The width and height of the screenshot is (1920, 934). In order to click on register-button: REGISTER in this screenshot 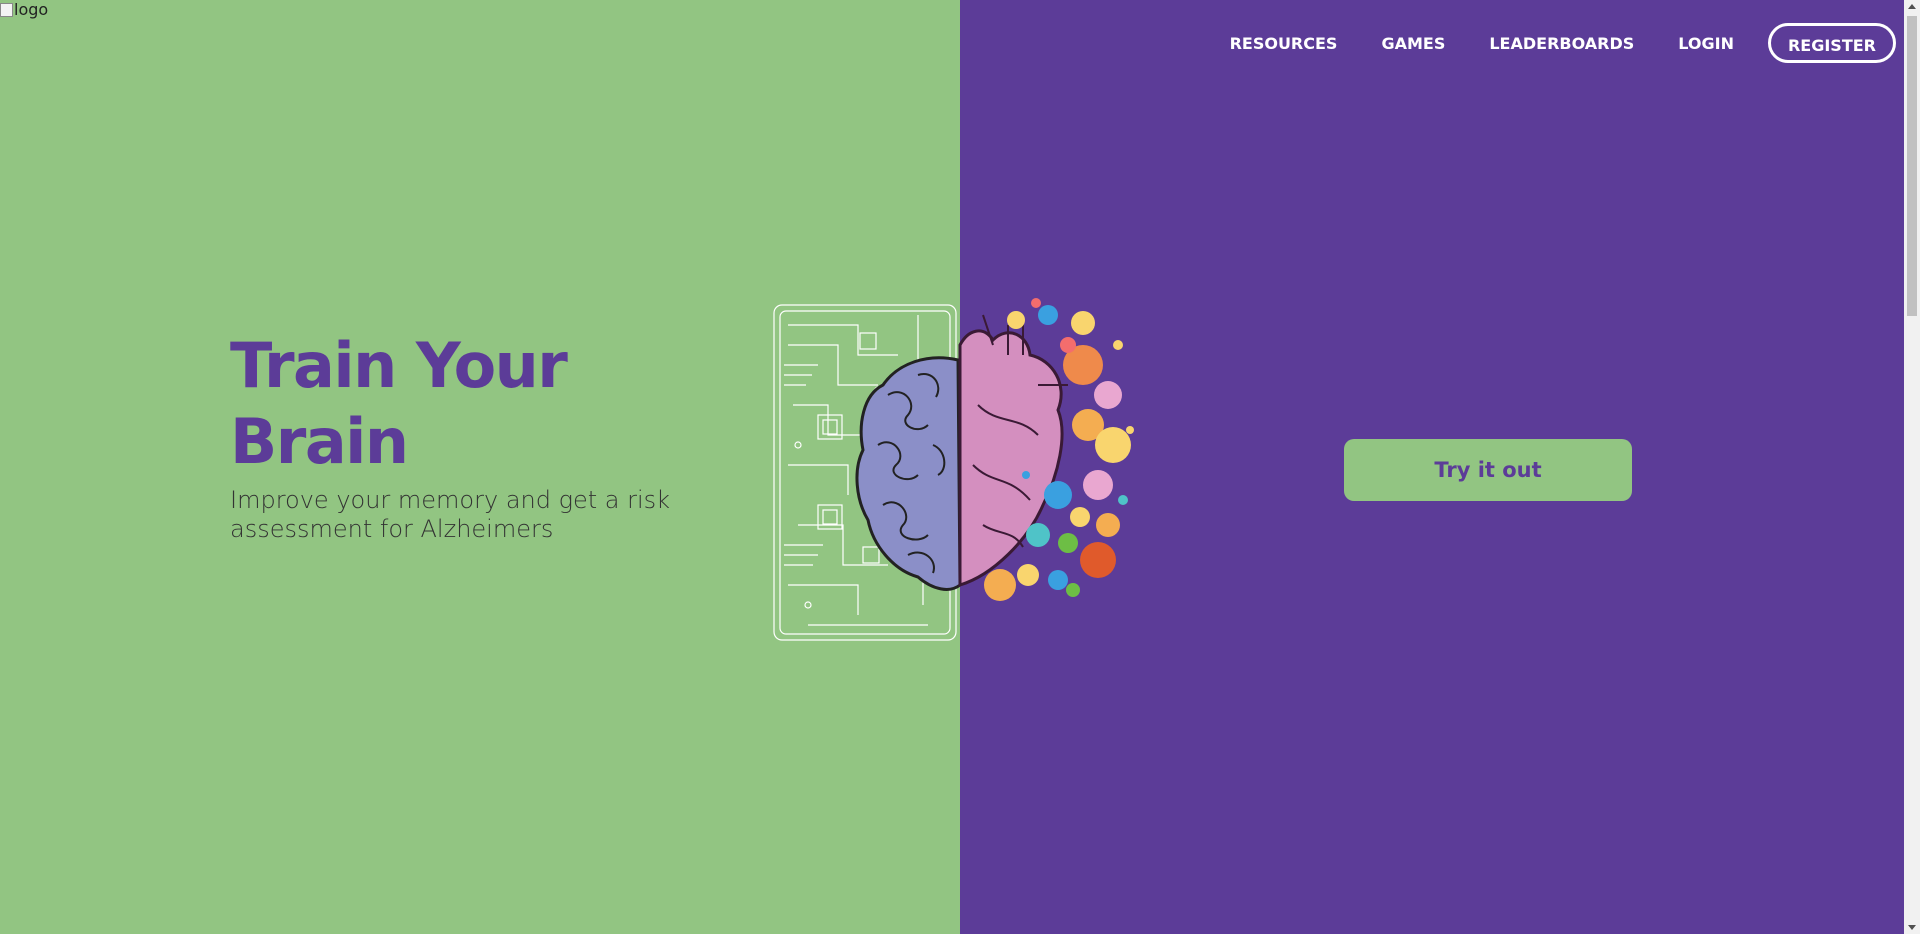, I will do `click(1831, 43)`.